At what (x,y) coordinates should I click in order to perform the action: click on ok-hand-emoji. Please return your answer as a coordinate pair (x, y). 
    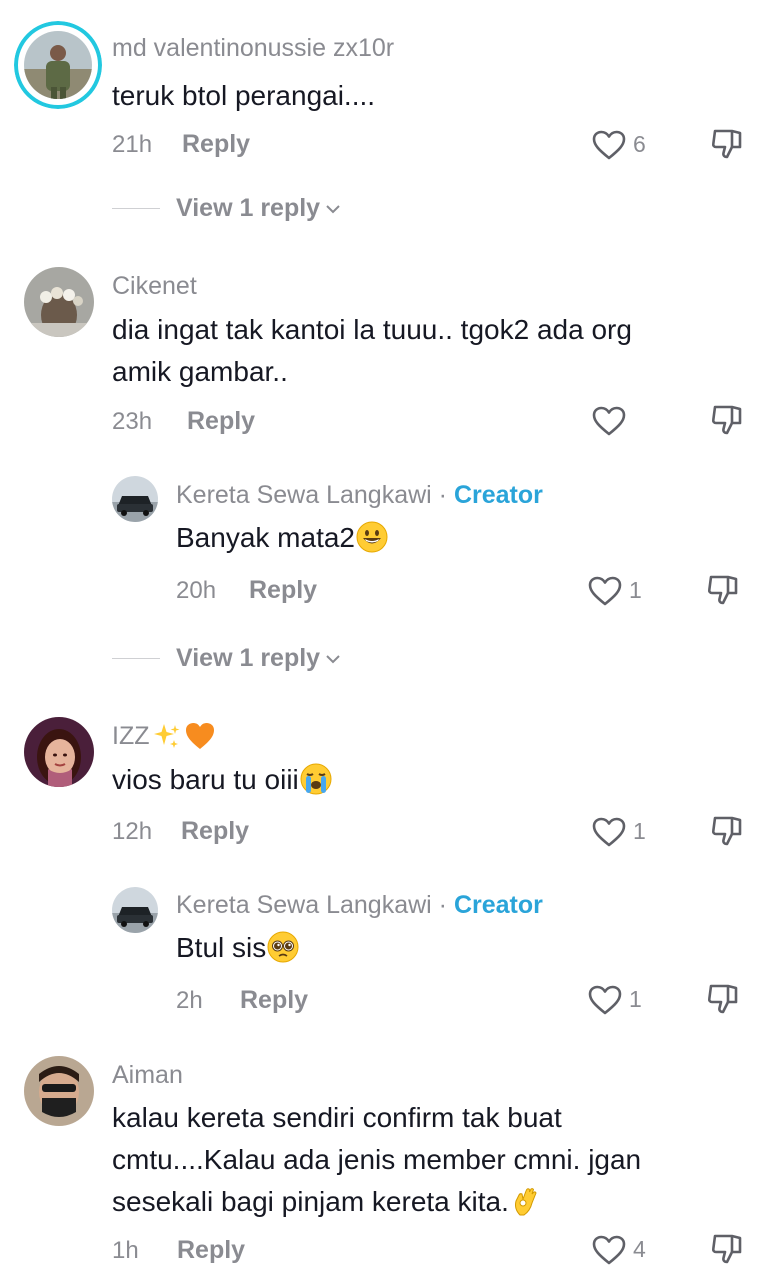
    Looking at the image, I should click on (525, 1202).